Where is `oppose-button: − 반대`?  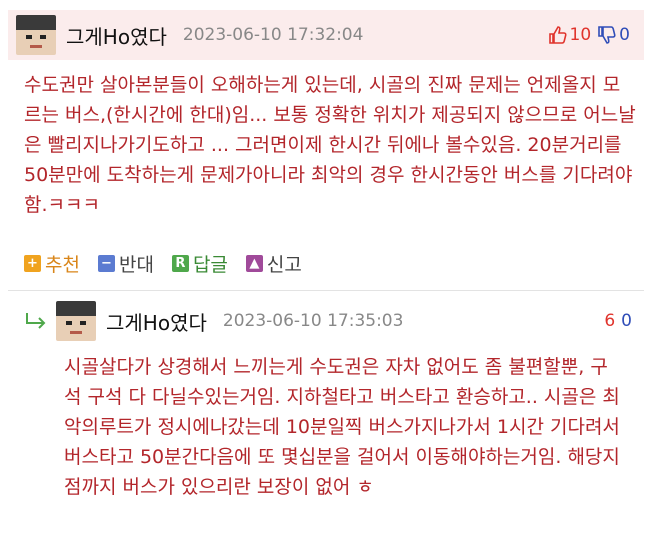 oppose-button: − 반대 is located at coordinates (125, 263).